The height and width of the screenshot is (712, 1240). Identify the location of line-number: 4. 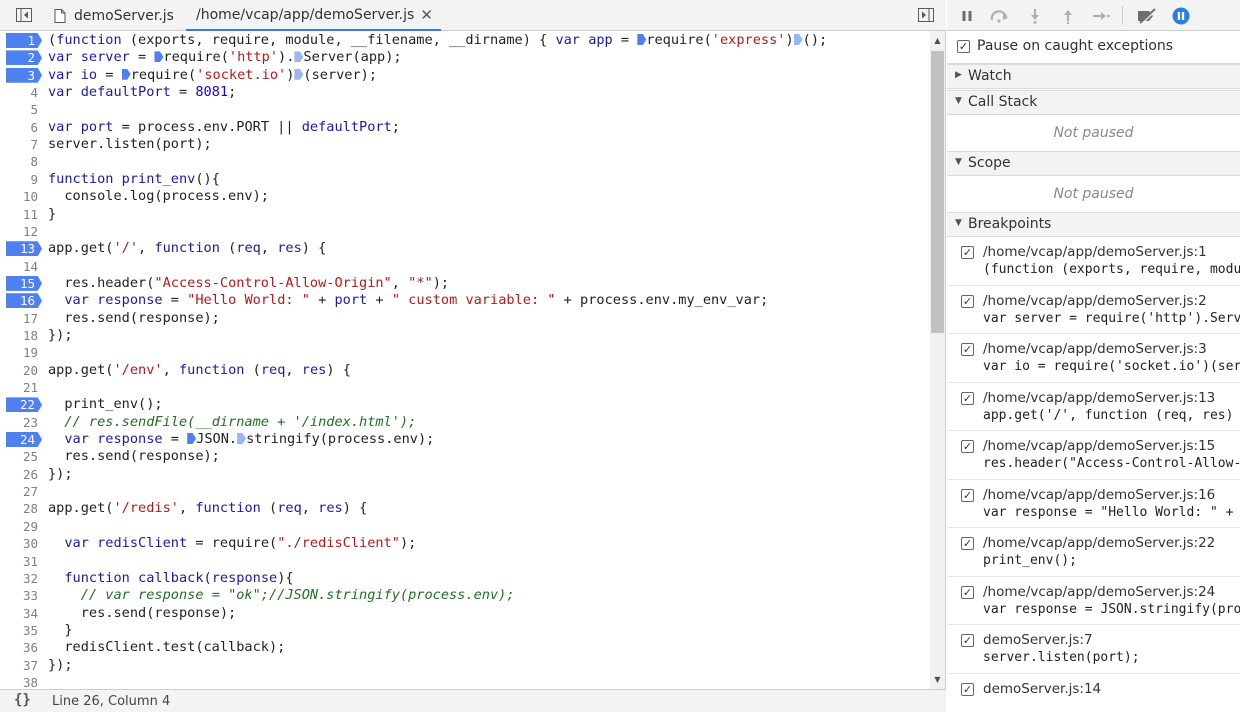
(24, 92).